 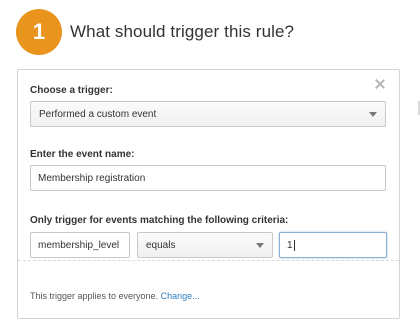 I want to click on criteria-field-value: membership_level, so click(x=79, y=245).